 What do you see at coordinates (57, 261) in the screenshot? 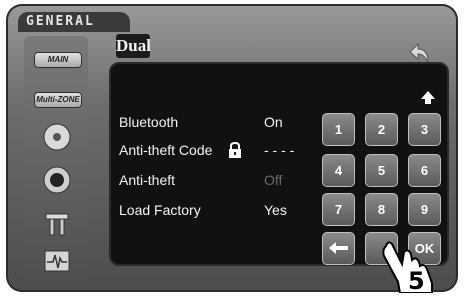
I see `waveform-icon` at bounding box center [57, 261].